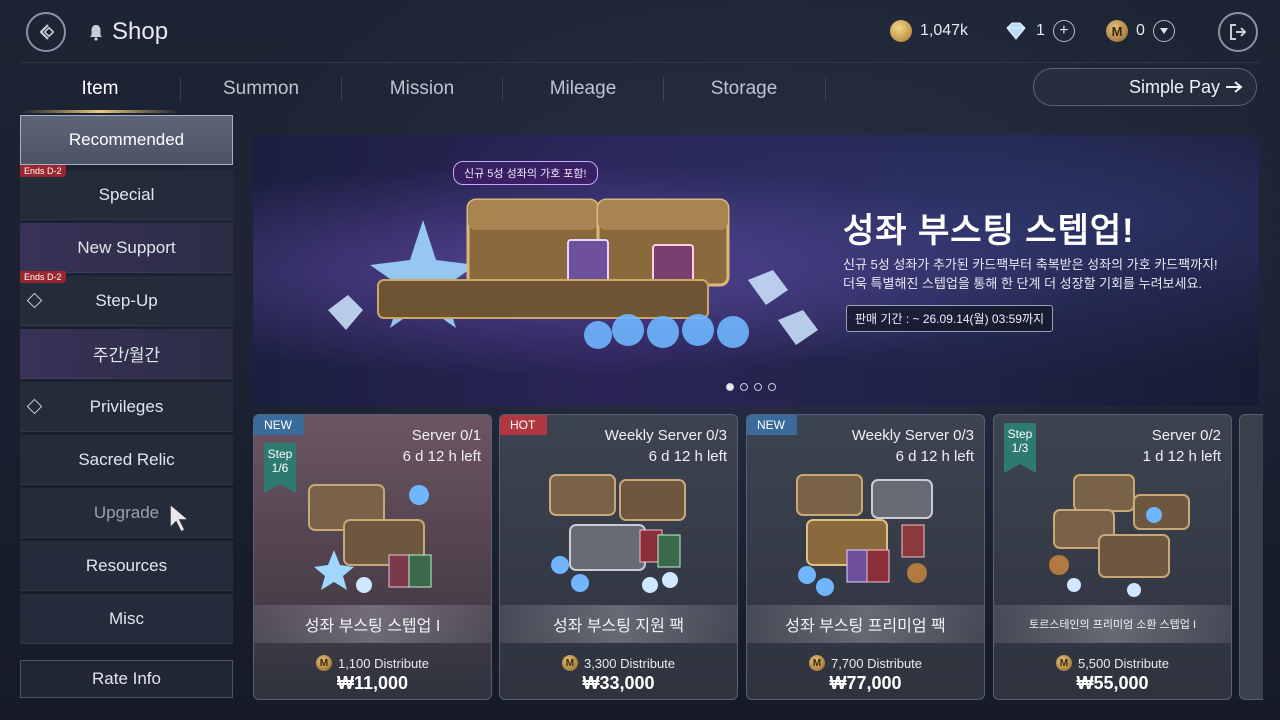 The height and width of the screenshot is (720, 1280). What do you see at coordinates (525, 173) in the screenshot?
I see `banner-tag: 신규 5성 성좌의 가호 포함!` at bounding box center [525, 173].